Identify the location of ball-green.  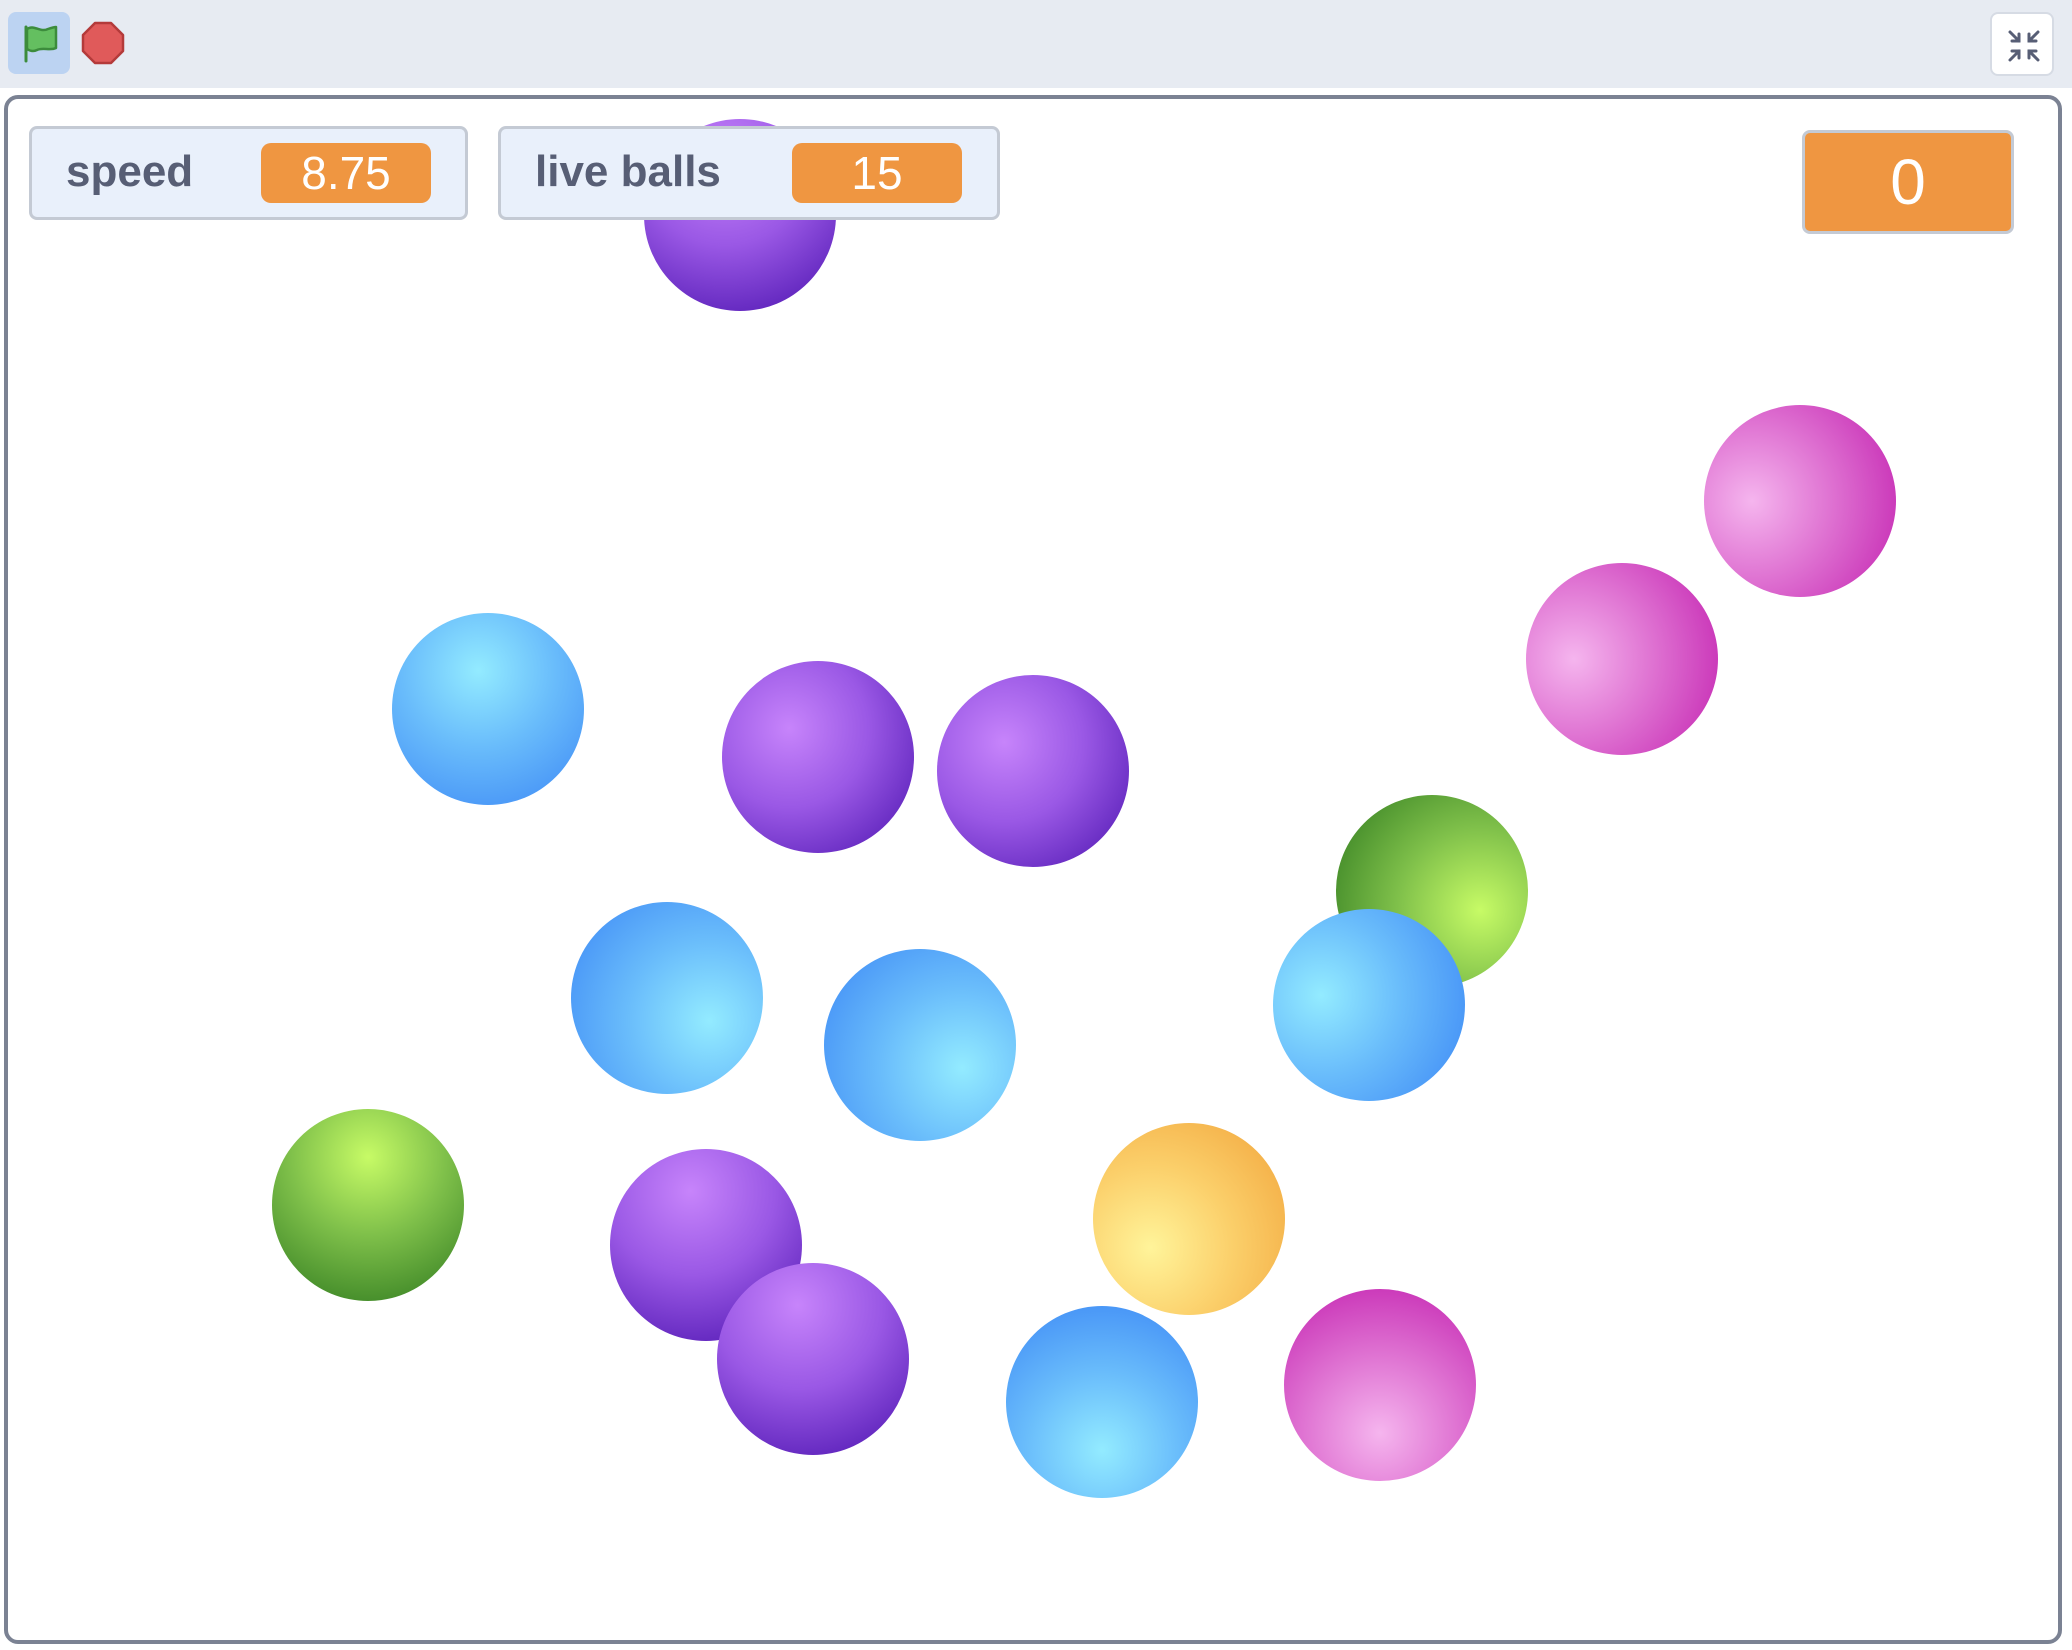
(368, 1205).